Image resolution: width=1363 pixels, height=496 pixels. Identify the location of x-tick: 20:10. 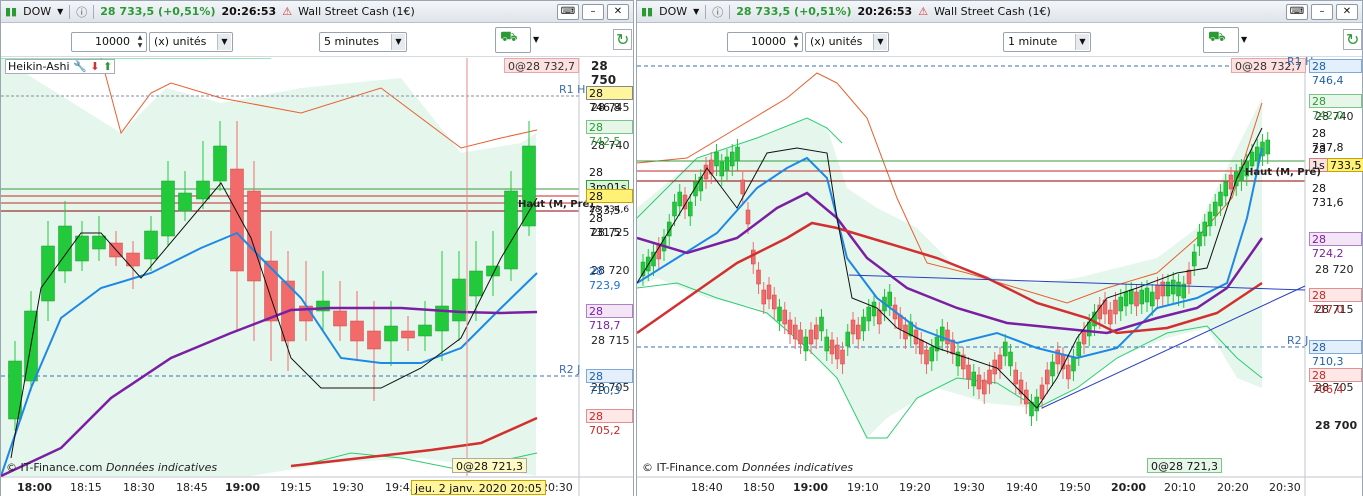
(1180, 487).